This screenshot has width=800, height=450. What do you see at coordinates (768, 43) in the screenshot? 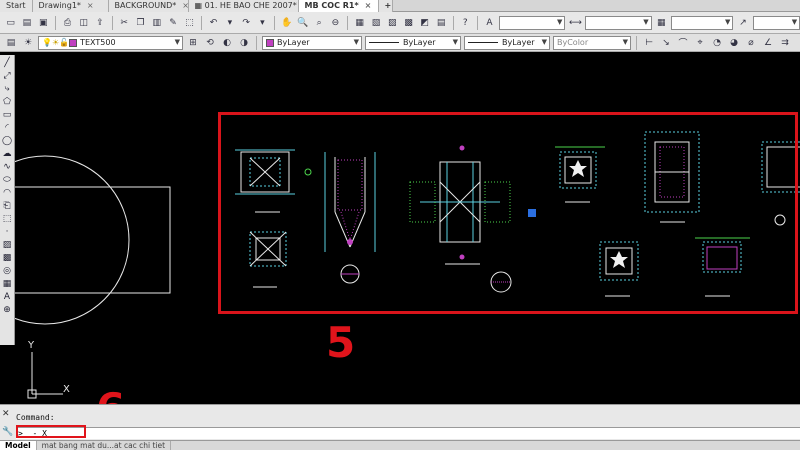
I see `dim-angular-icon: ∠` at bounding box center [768, 43].